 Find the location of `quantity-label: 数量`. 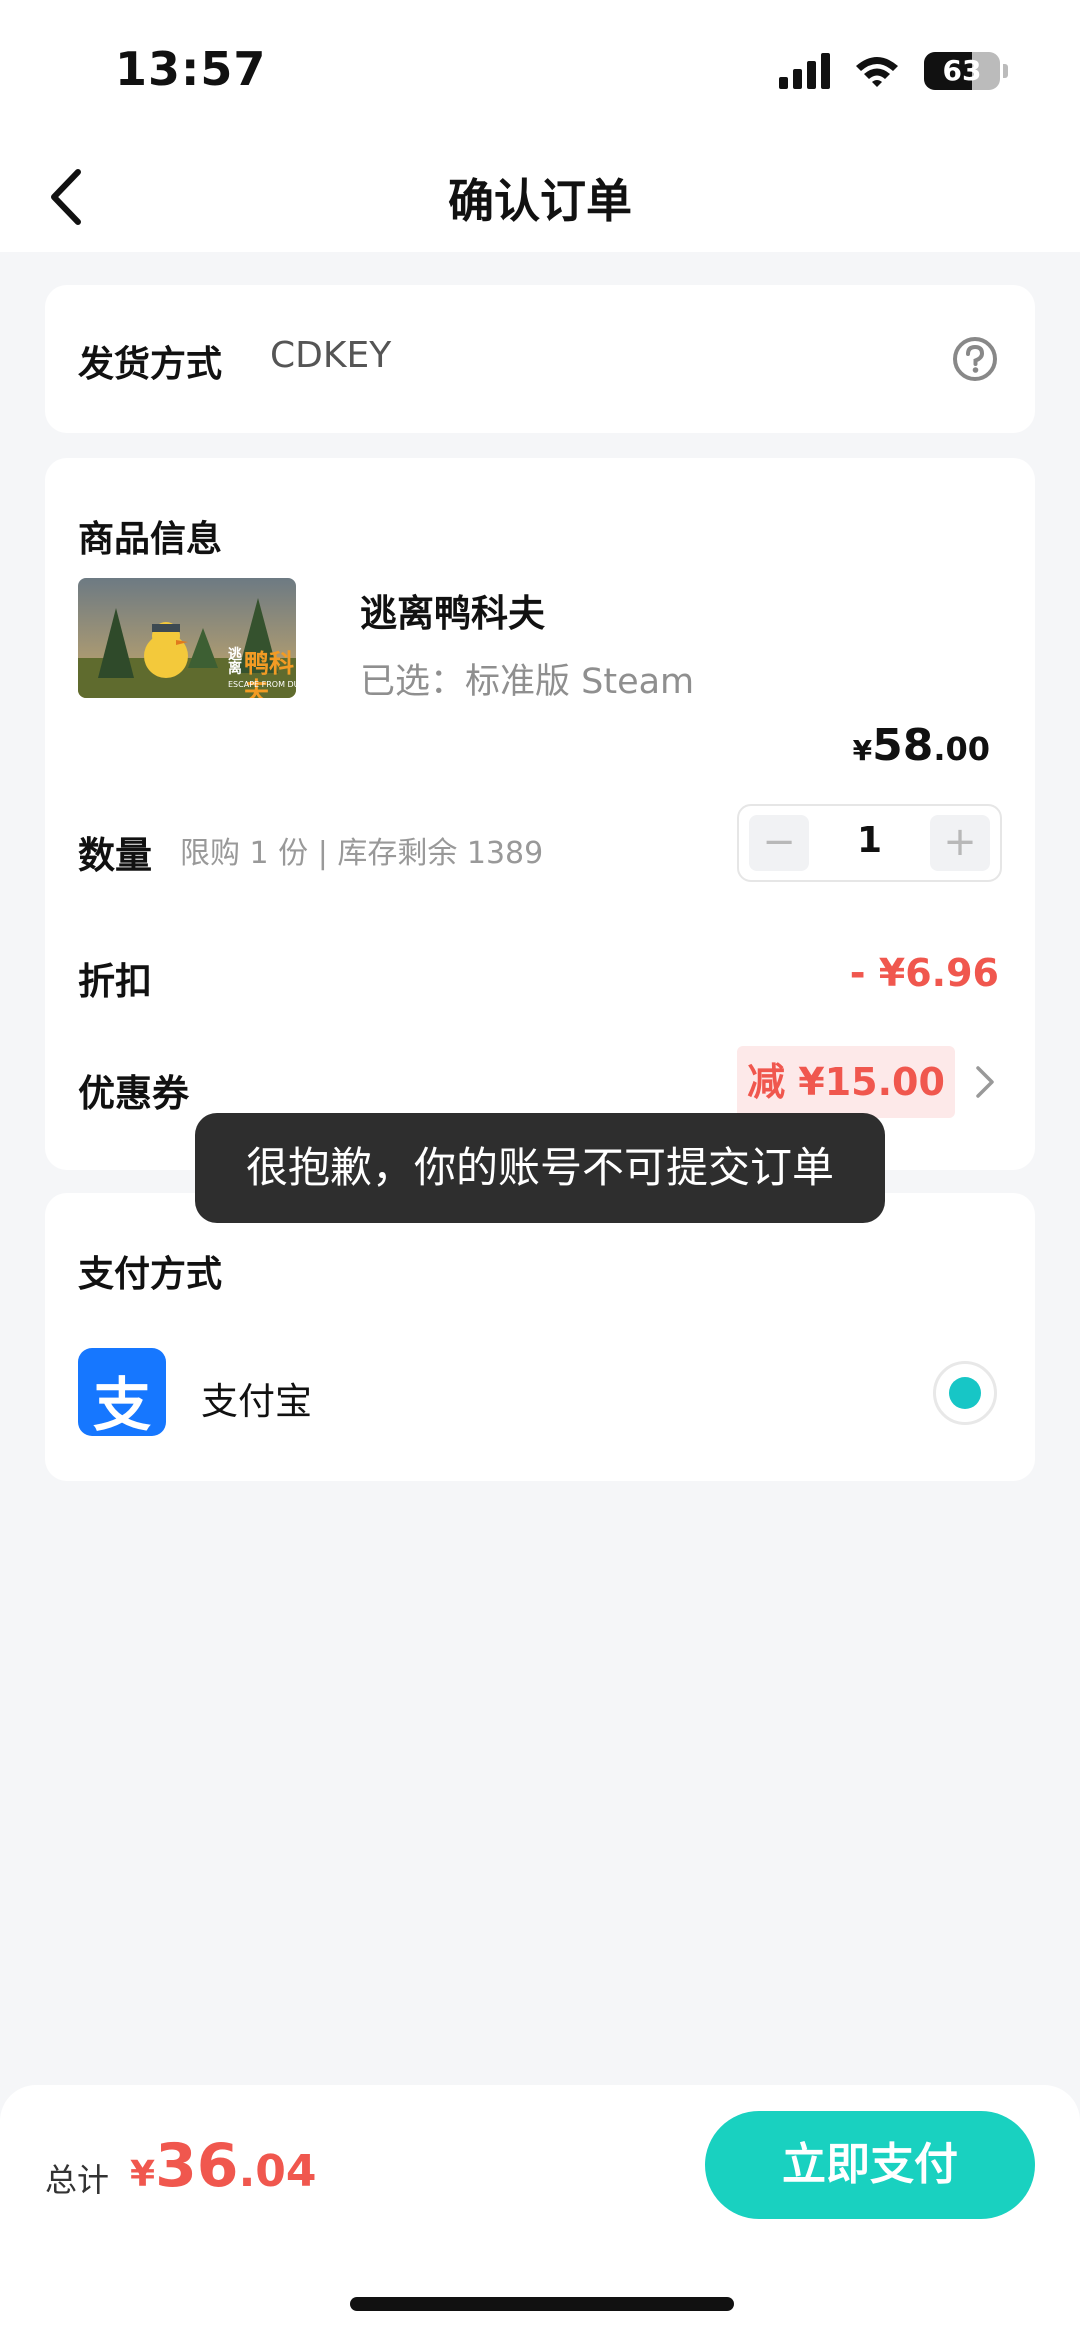

quantity-label: 数量 is located at coordinates (115, 855).